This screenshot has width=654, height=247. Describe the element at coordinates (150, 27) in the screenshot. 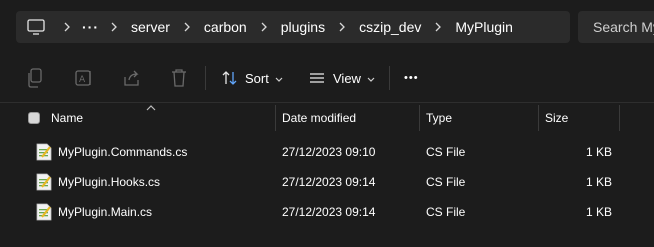

I see `breadcrumb-item-server: server` at that location.